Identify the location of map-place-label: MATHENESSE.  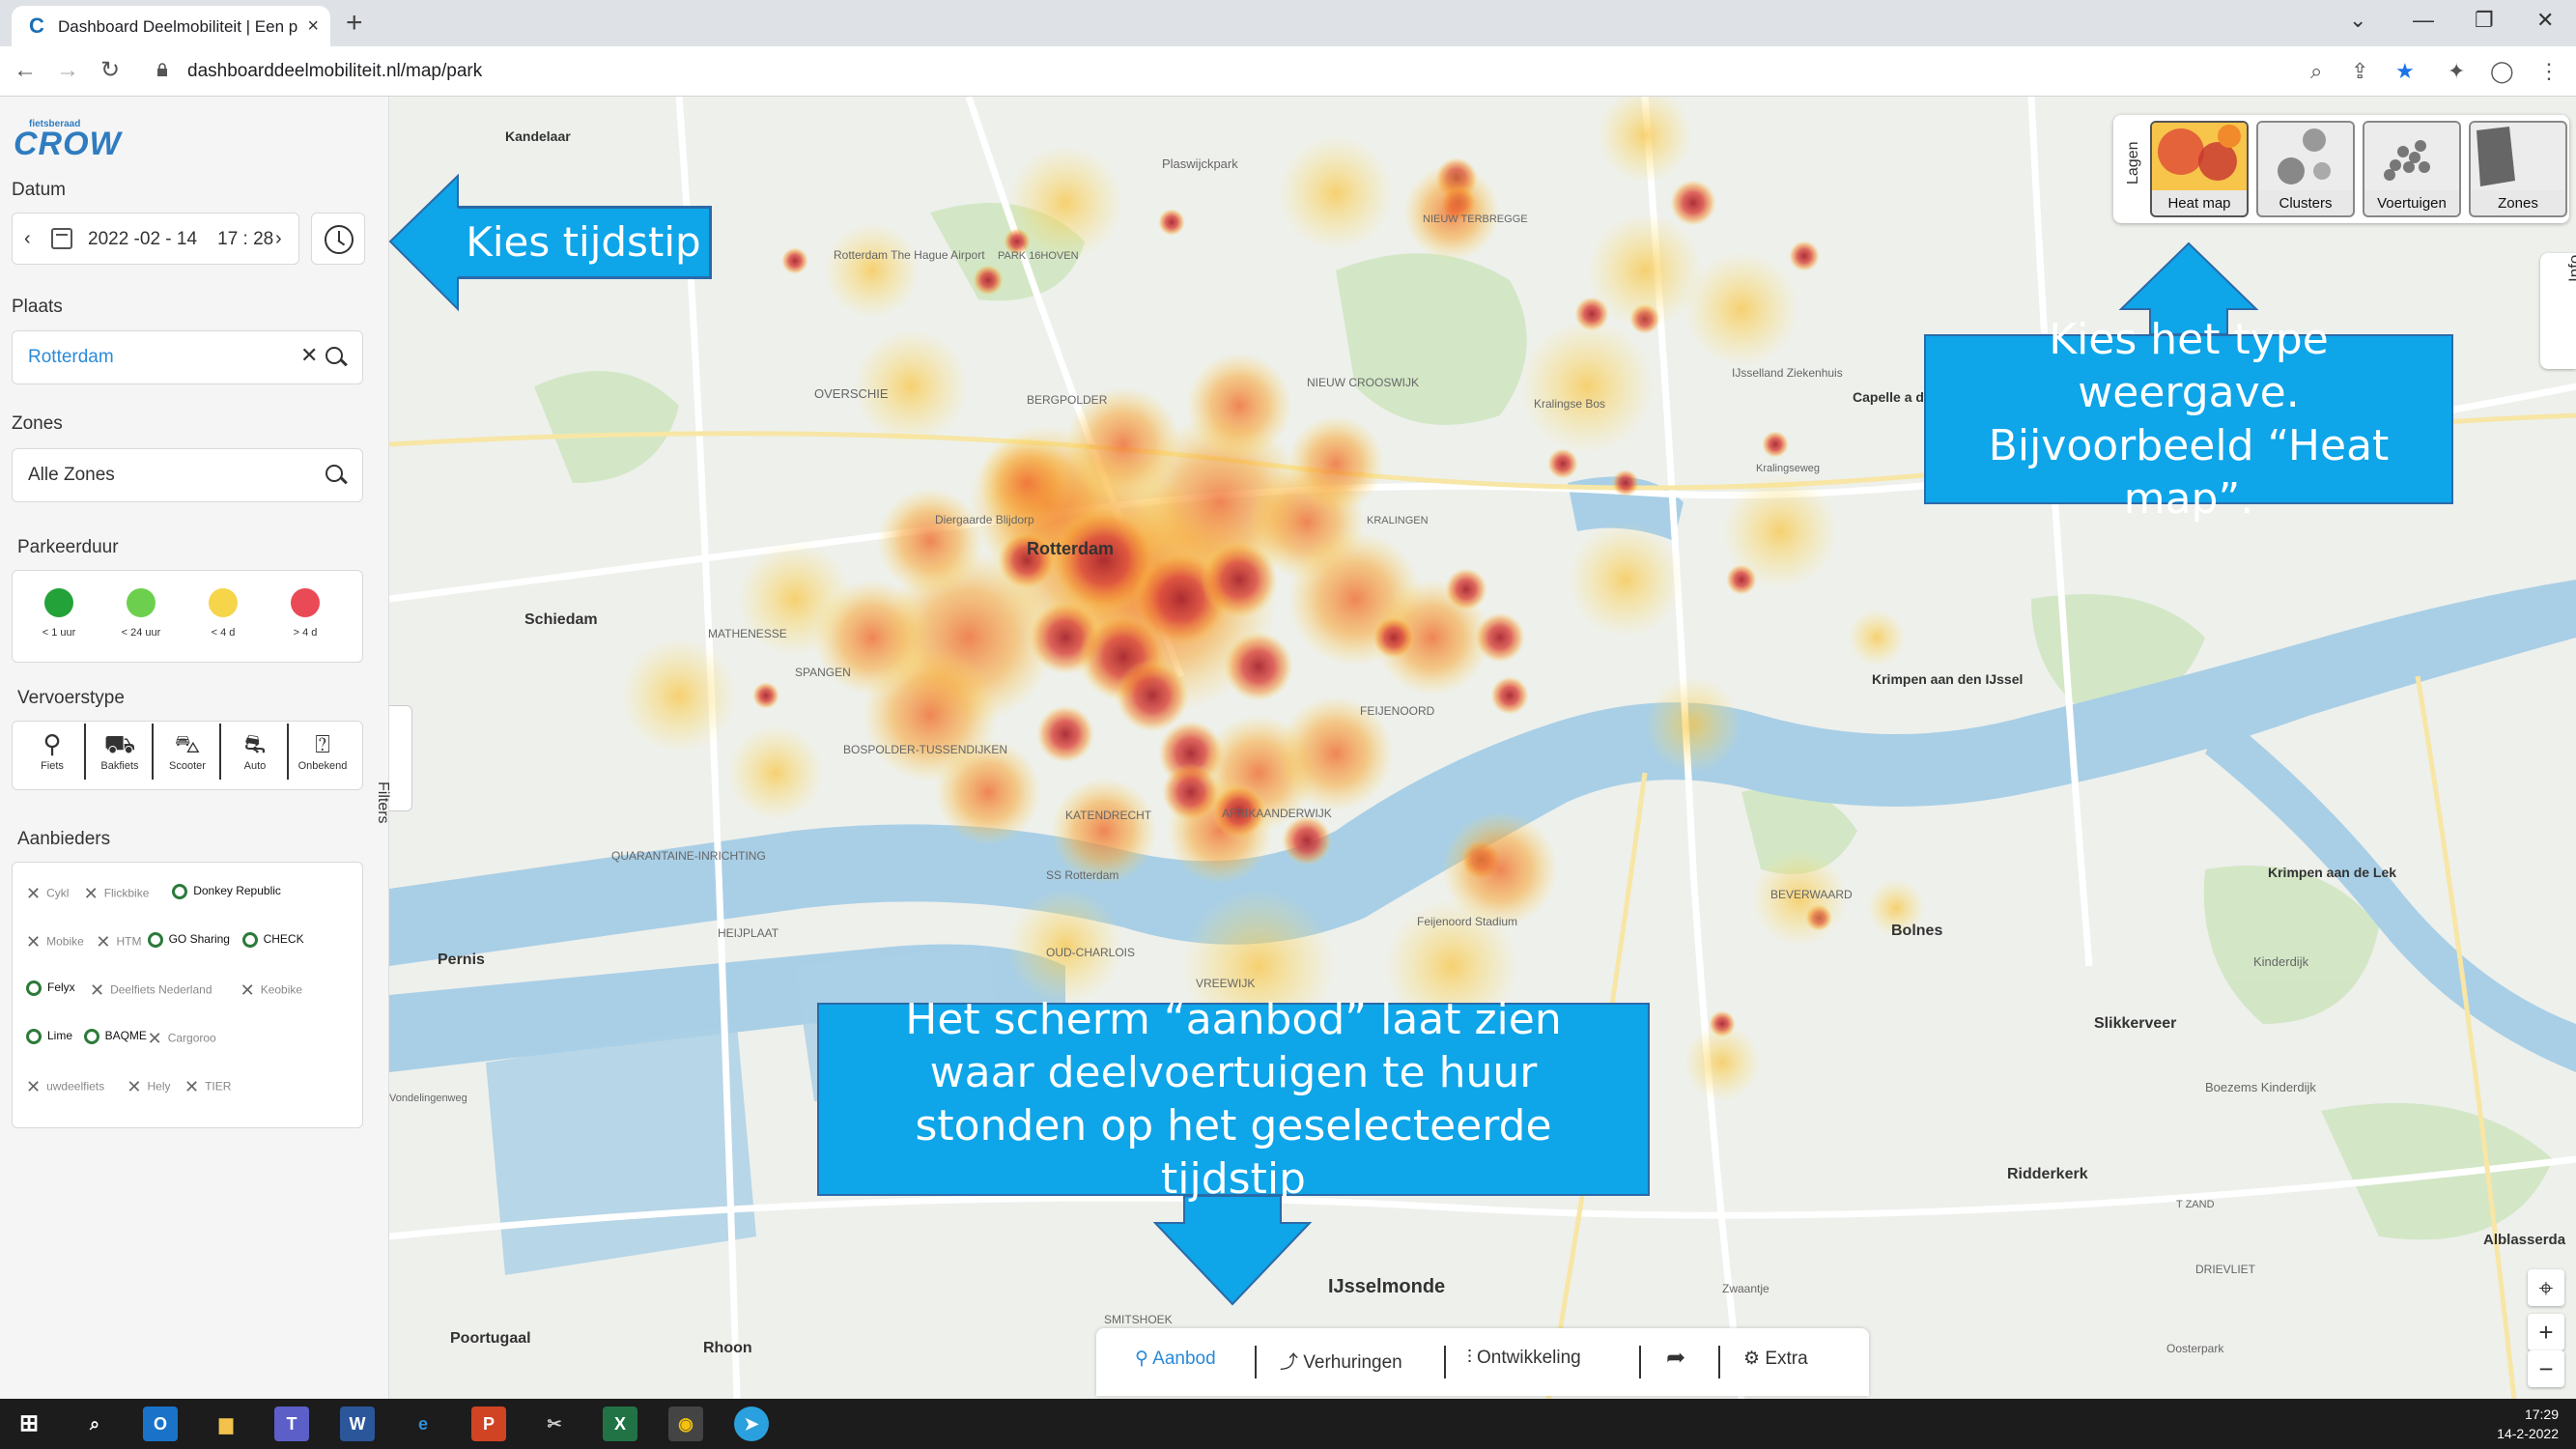
(747, 633).